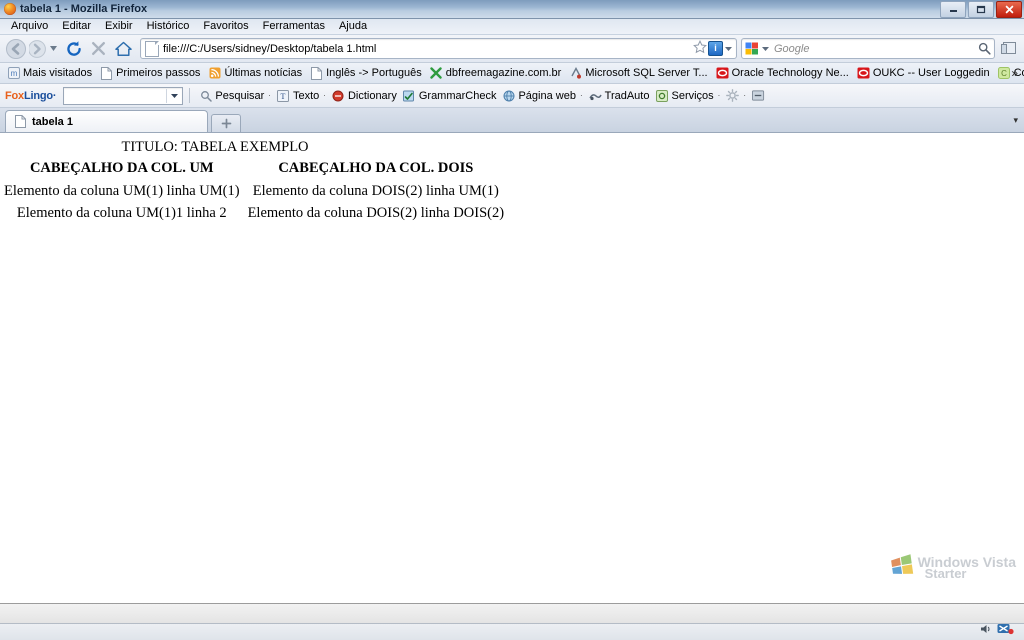 The width and height of the screenshot is (1024, 640). I want to click on windows-watermark: Windows Vista Starter, so click(952, 567).